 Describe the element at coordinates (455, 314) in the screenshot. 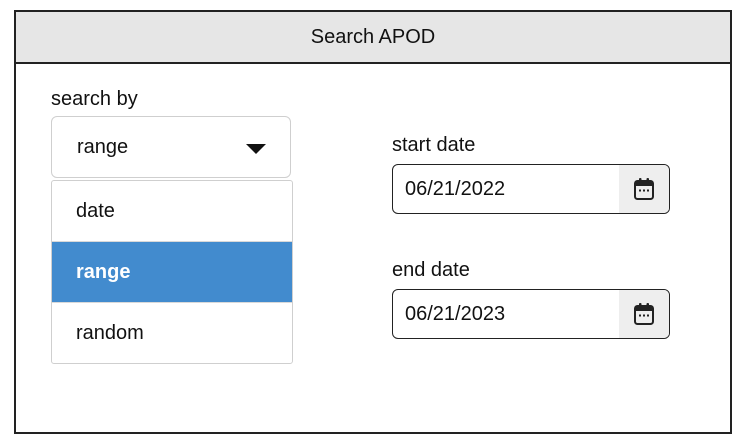

I see `end-date-input: 06/21/2023` at that location.